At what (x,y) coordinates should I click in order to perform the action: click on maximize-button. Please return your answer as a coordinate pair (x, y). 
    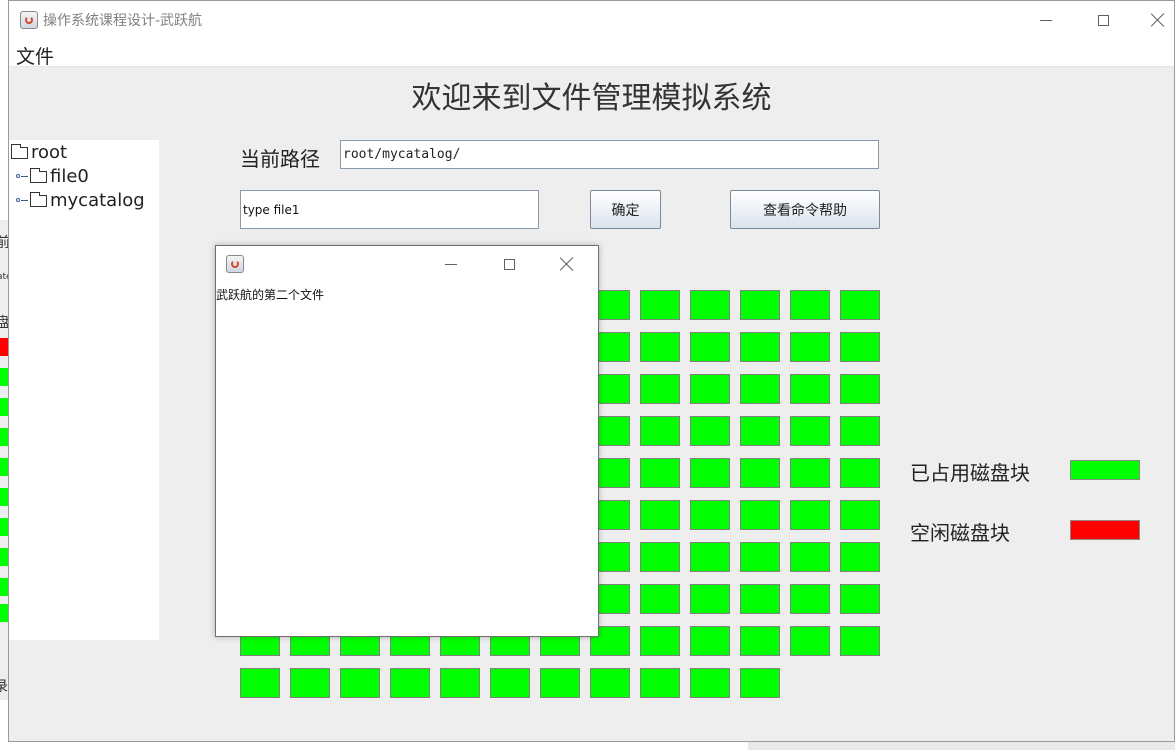
    Looking at the image, I should click on (1103, 20).